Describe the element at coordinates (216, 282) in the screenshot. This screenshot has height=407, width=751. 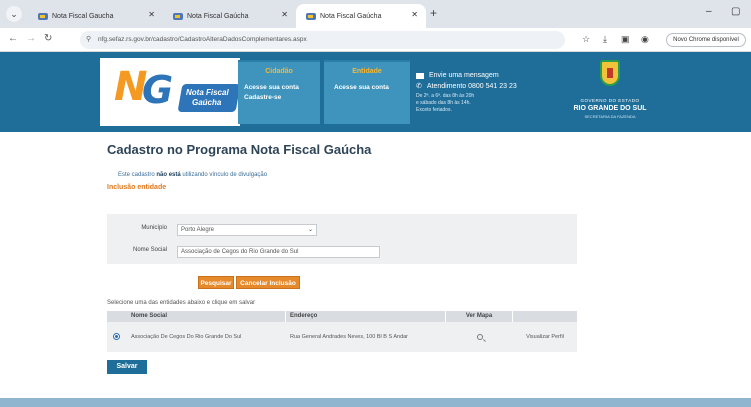
I see `search-button: Pesquisar` at that location.